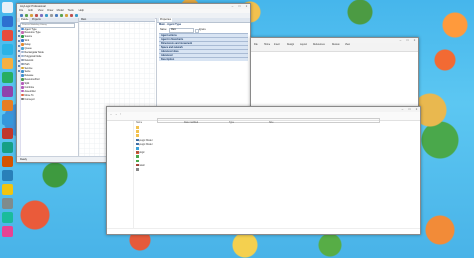 This screenshot has height=258, width=474. What do you see at coordinates (139, 123) in the screenshot?
I see `column-header-name: Name` at bounding box center [139, 123].